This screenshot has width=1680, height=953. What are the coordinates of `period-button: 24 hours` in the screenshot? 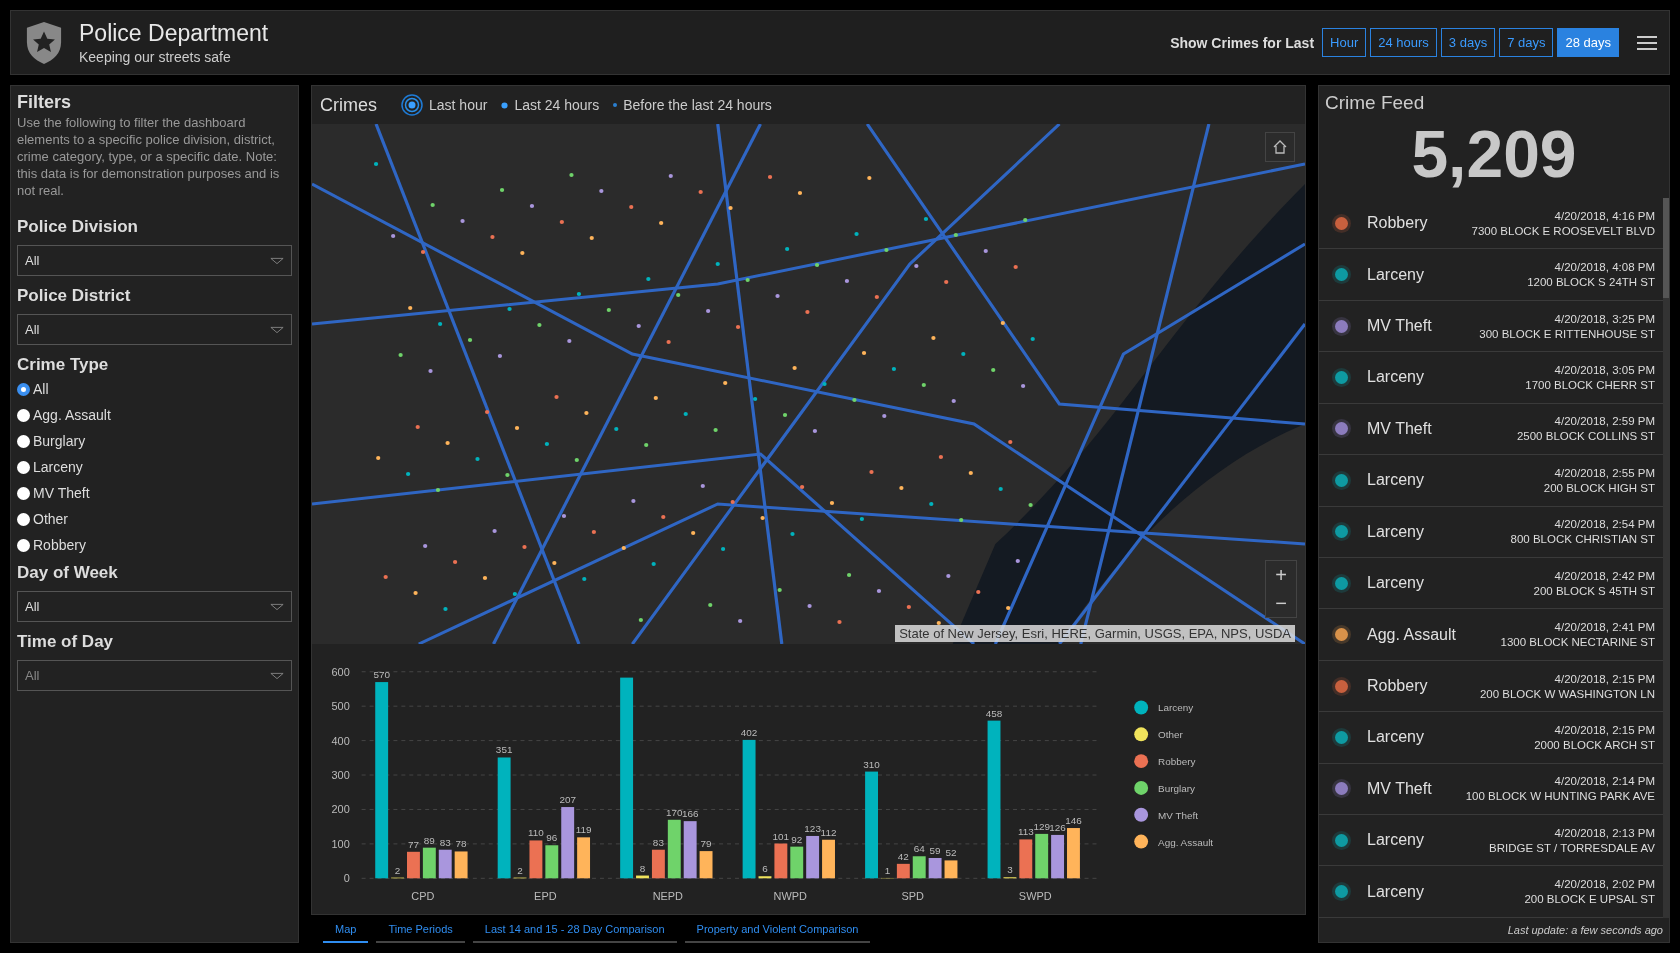 It's located at (1403, 42).